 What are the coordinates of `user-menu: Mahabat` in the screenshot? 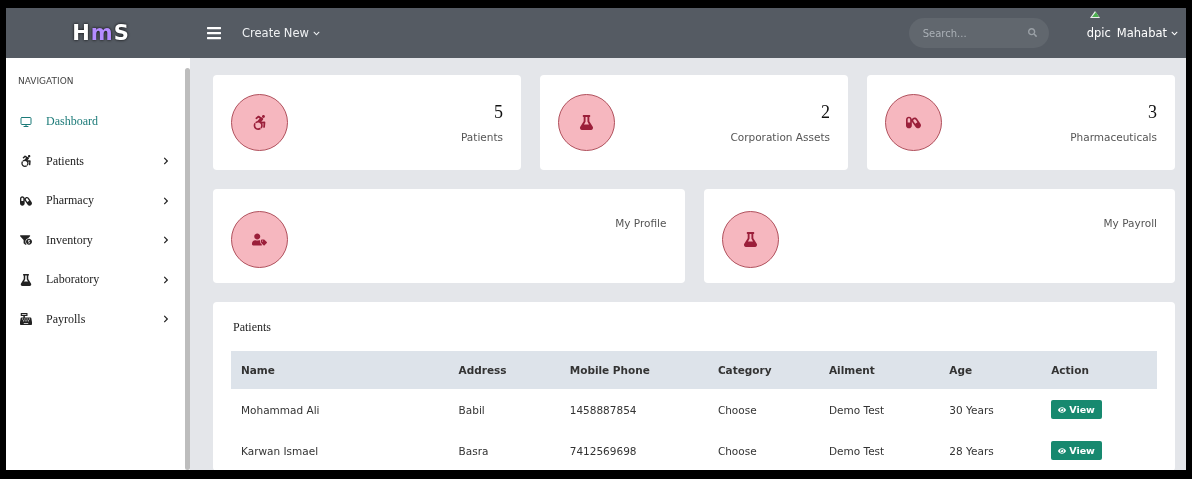 It's located at (1147, 33).